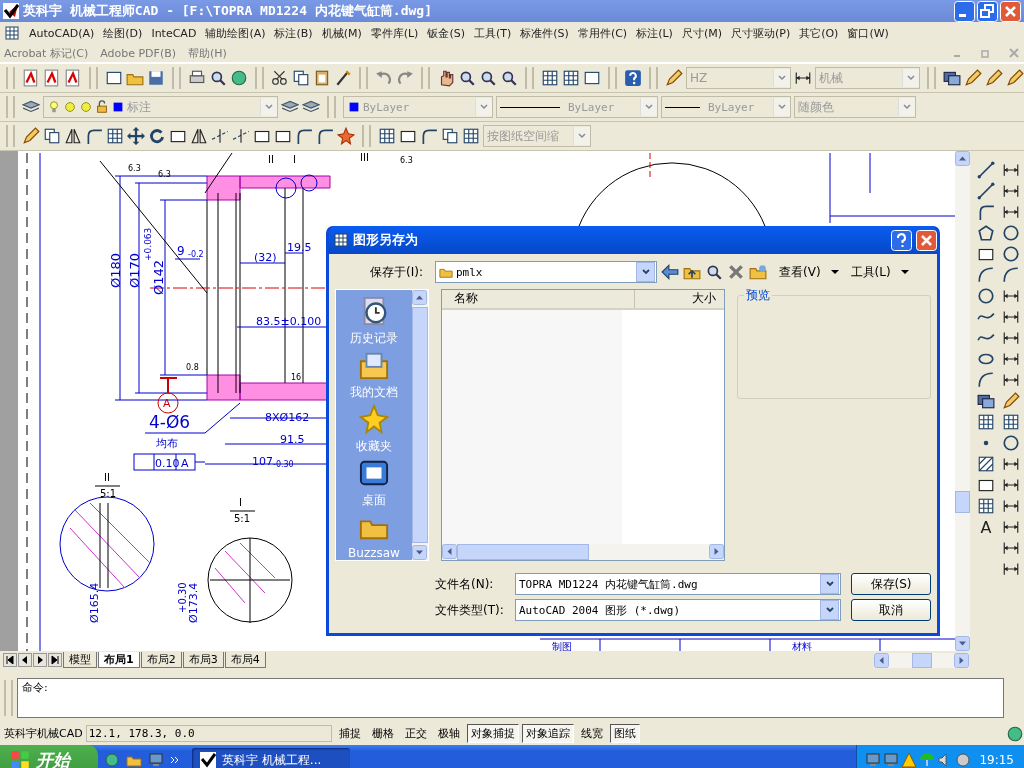 The height and width of the screenshot is (768, 1024). I want to click on hatch-icon, so click(986, 464).